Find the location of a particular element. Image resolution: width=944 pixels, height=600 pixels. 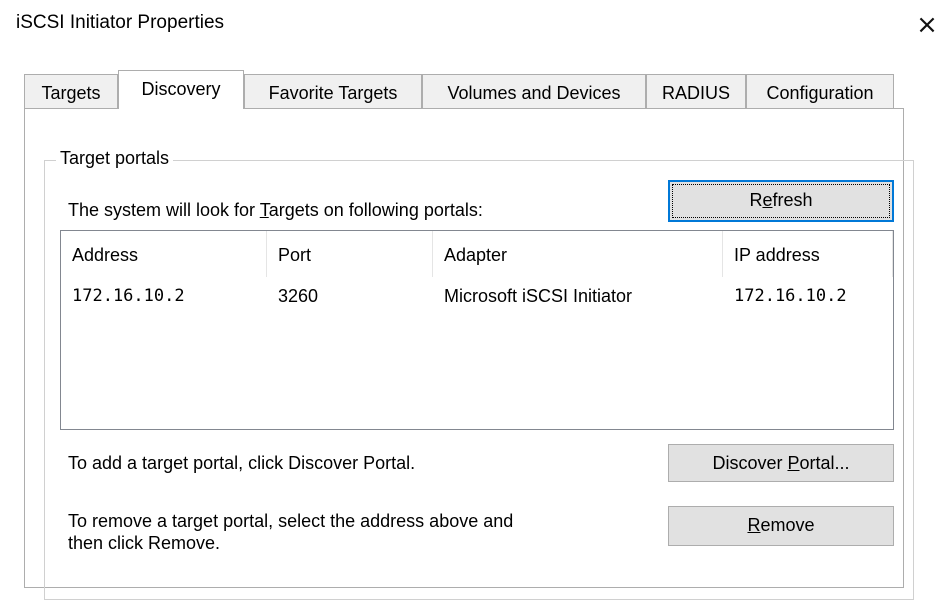

focus-rect is located at coordinates (781, 201).